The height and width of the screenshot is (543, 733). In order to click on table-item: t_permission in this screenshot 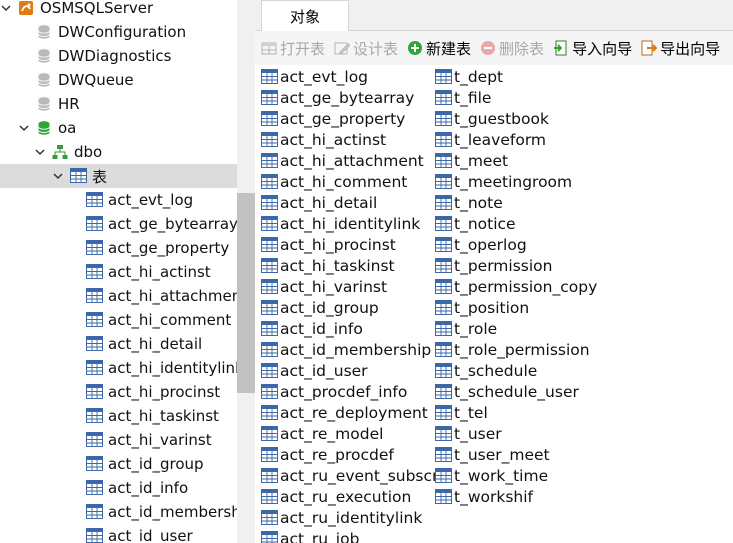, I will do `click(516, 265)`.